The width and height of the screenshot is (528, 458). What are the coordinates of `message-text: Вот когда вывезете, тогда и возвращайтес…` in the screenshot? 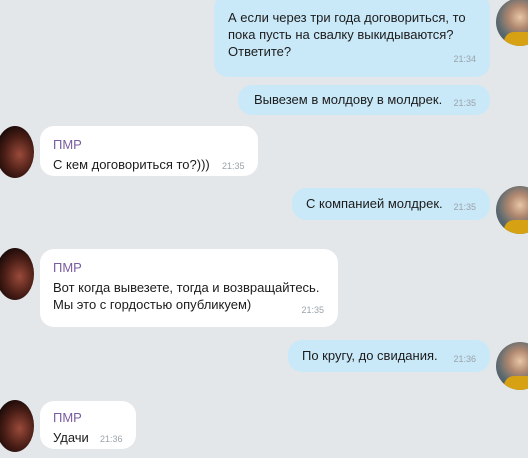 It's located at (186, 296).